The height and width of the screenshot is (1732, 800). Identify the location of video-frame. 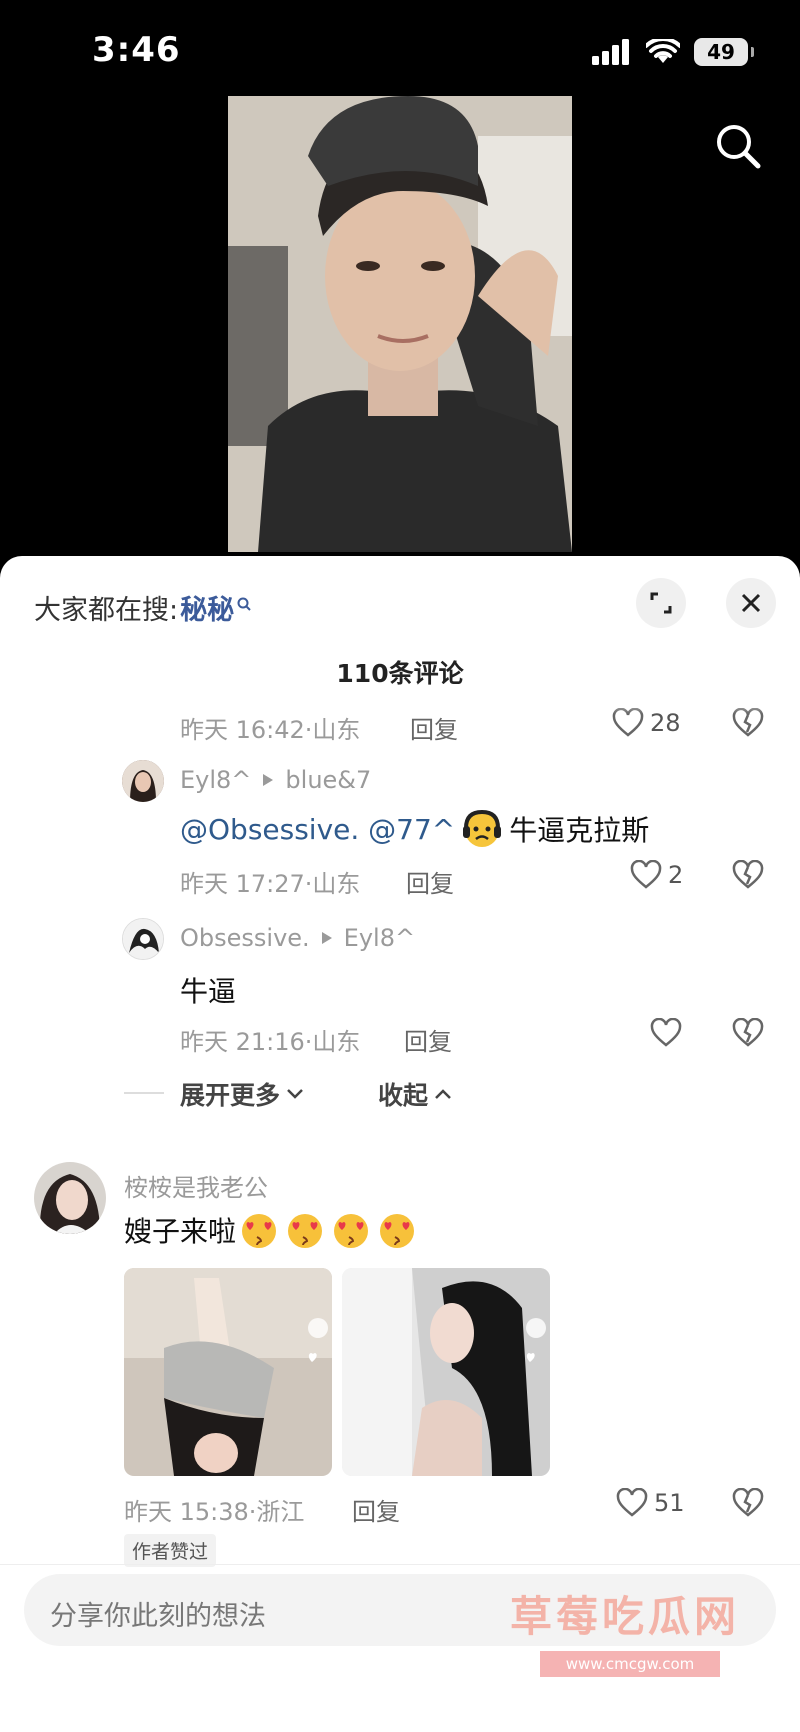
(400, 324).